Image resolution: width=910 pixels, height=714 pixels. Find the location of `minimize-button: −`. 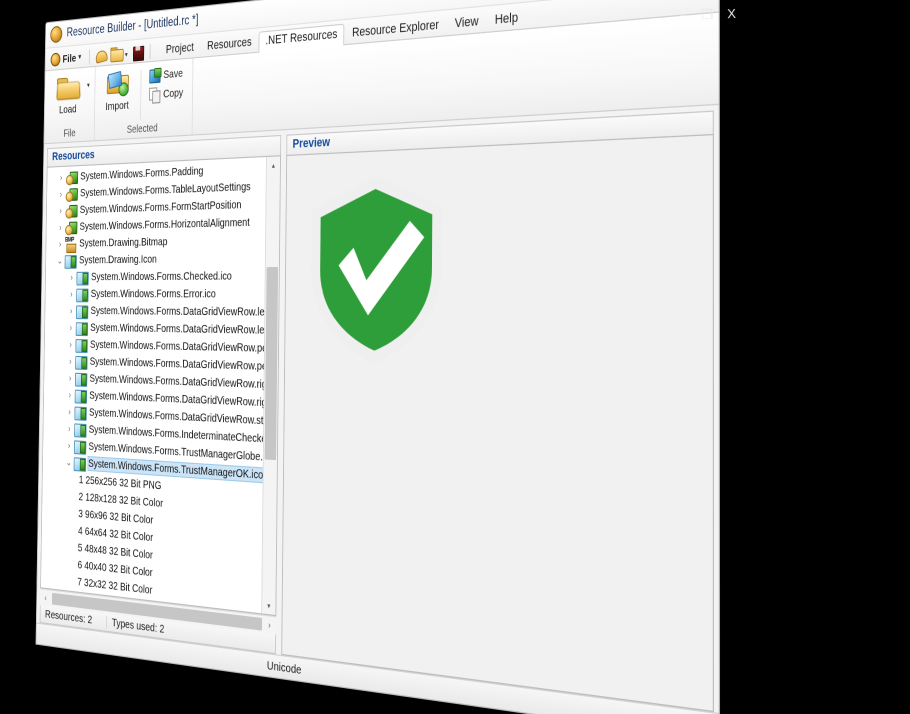

minimize-button: − is located at coordinates (684, 15).